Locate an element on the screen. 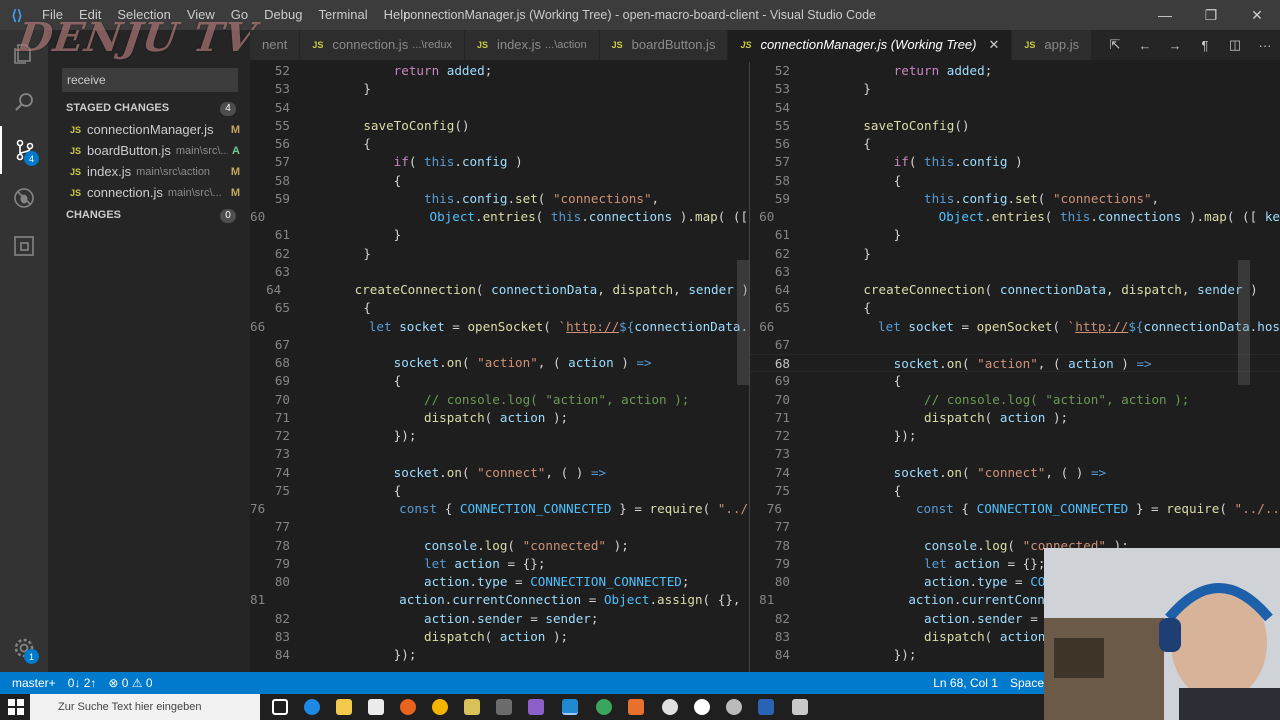  code-line: 67 is located at coordinates (499, 345).